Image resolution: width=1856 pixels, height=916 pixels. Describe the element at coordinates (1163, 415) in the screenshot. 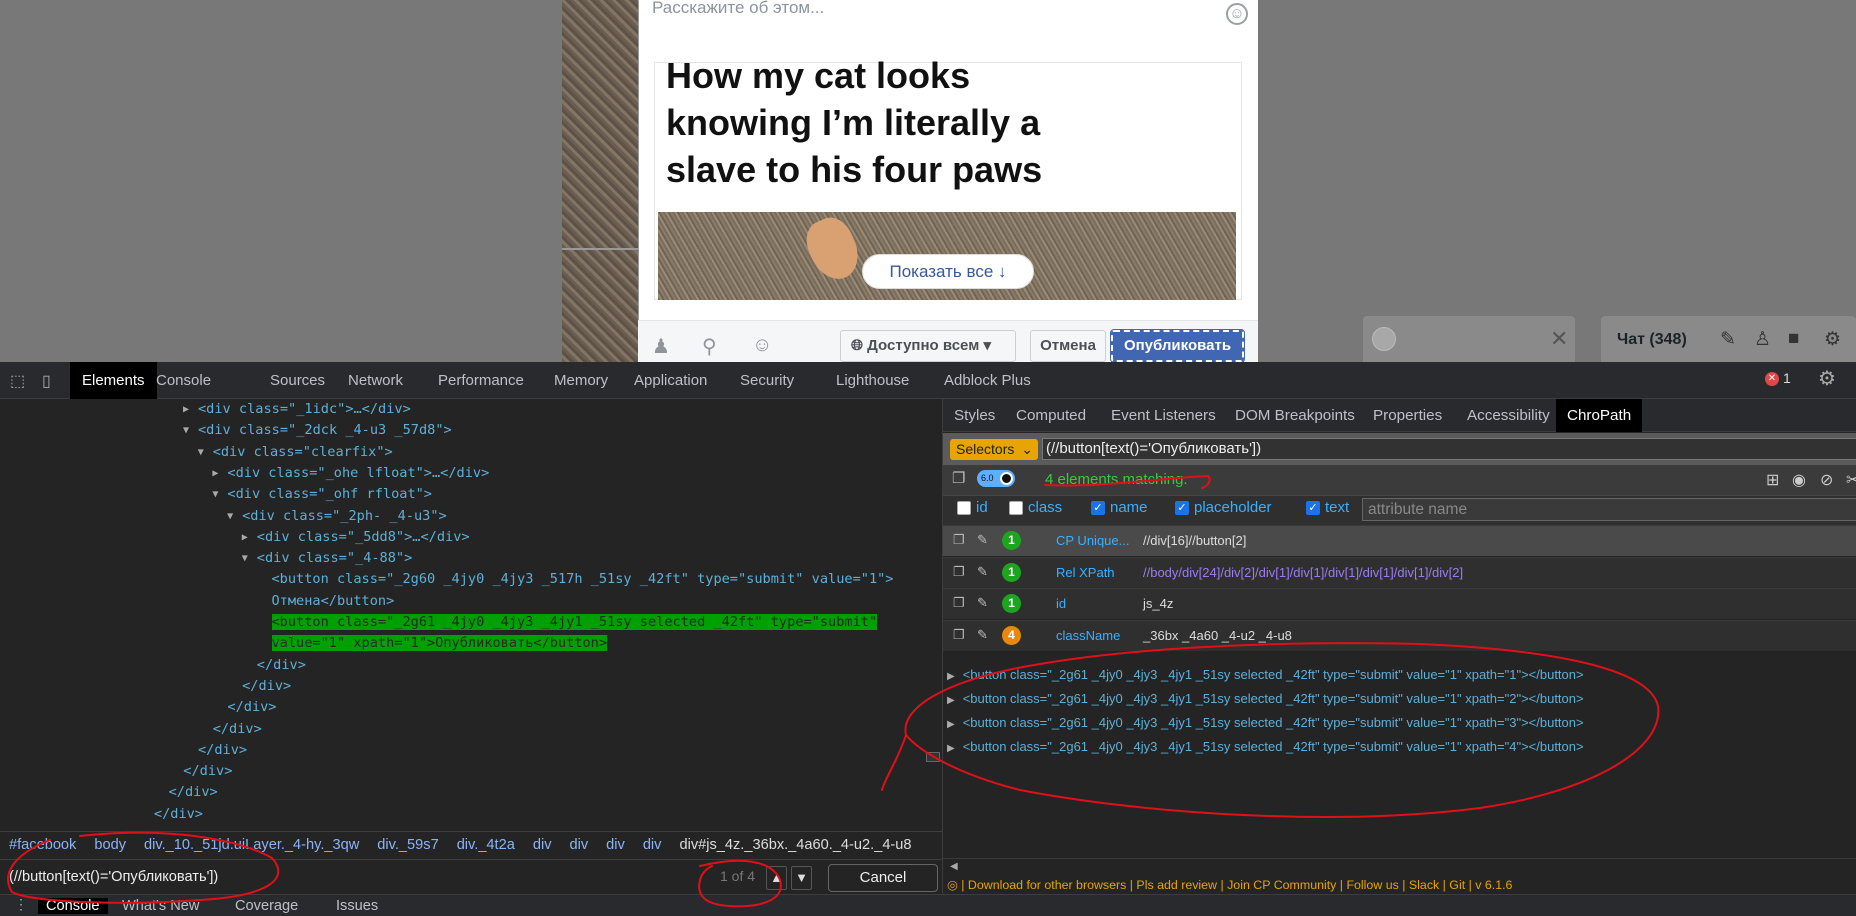

I see `sidebar-tab-event-listeners: Event Listeners` at that location.